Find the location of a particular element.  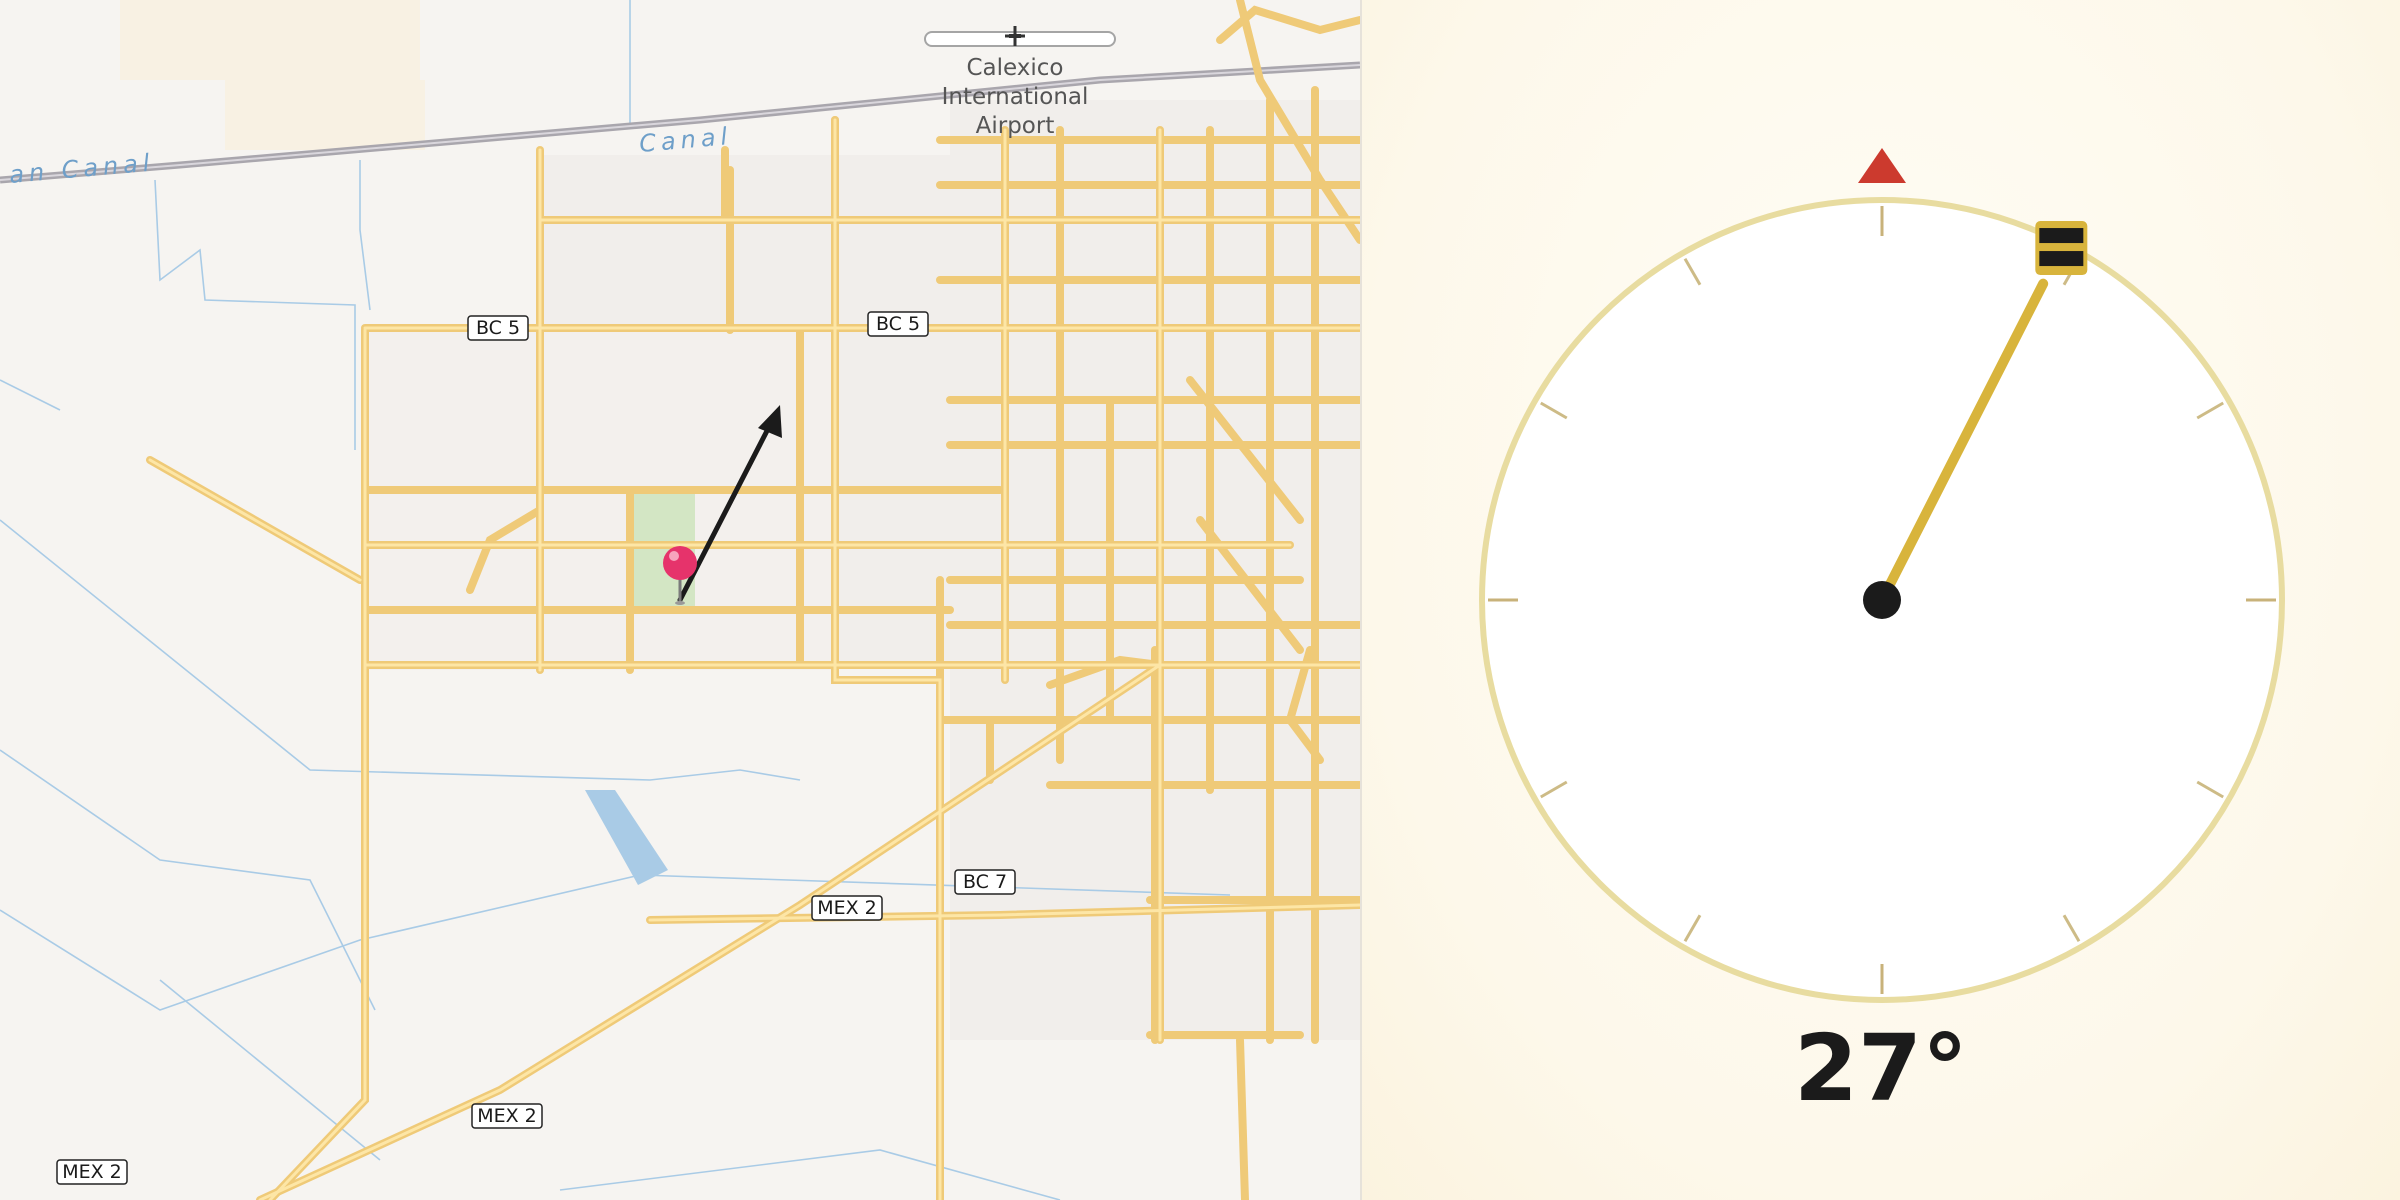

road-shield-mex2-center: MEX 2 is located at coordinates (847, 908).